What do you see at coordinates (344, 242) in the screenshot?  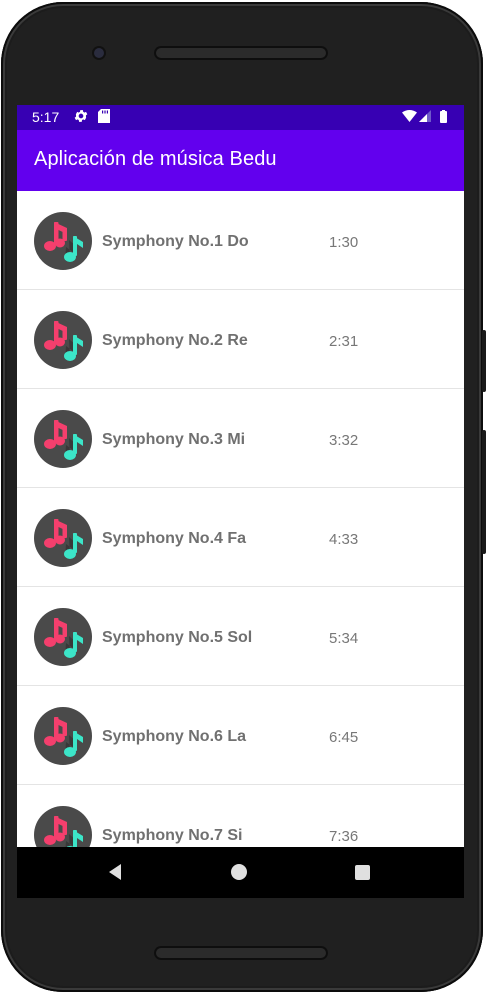 I see `song-duration: 1:30` at bounding box center [344, 242].